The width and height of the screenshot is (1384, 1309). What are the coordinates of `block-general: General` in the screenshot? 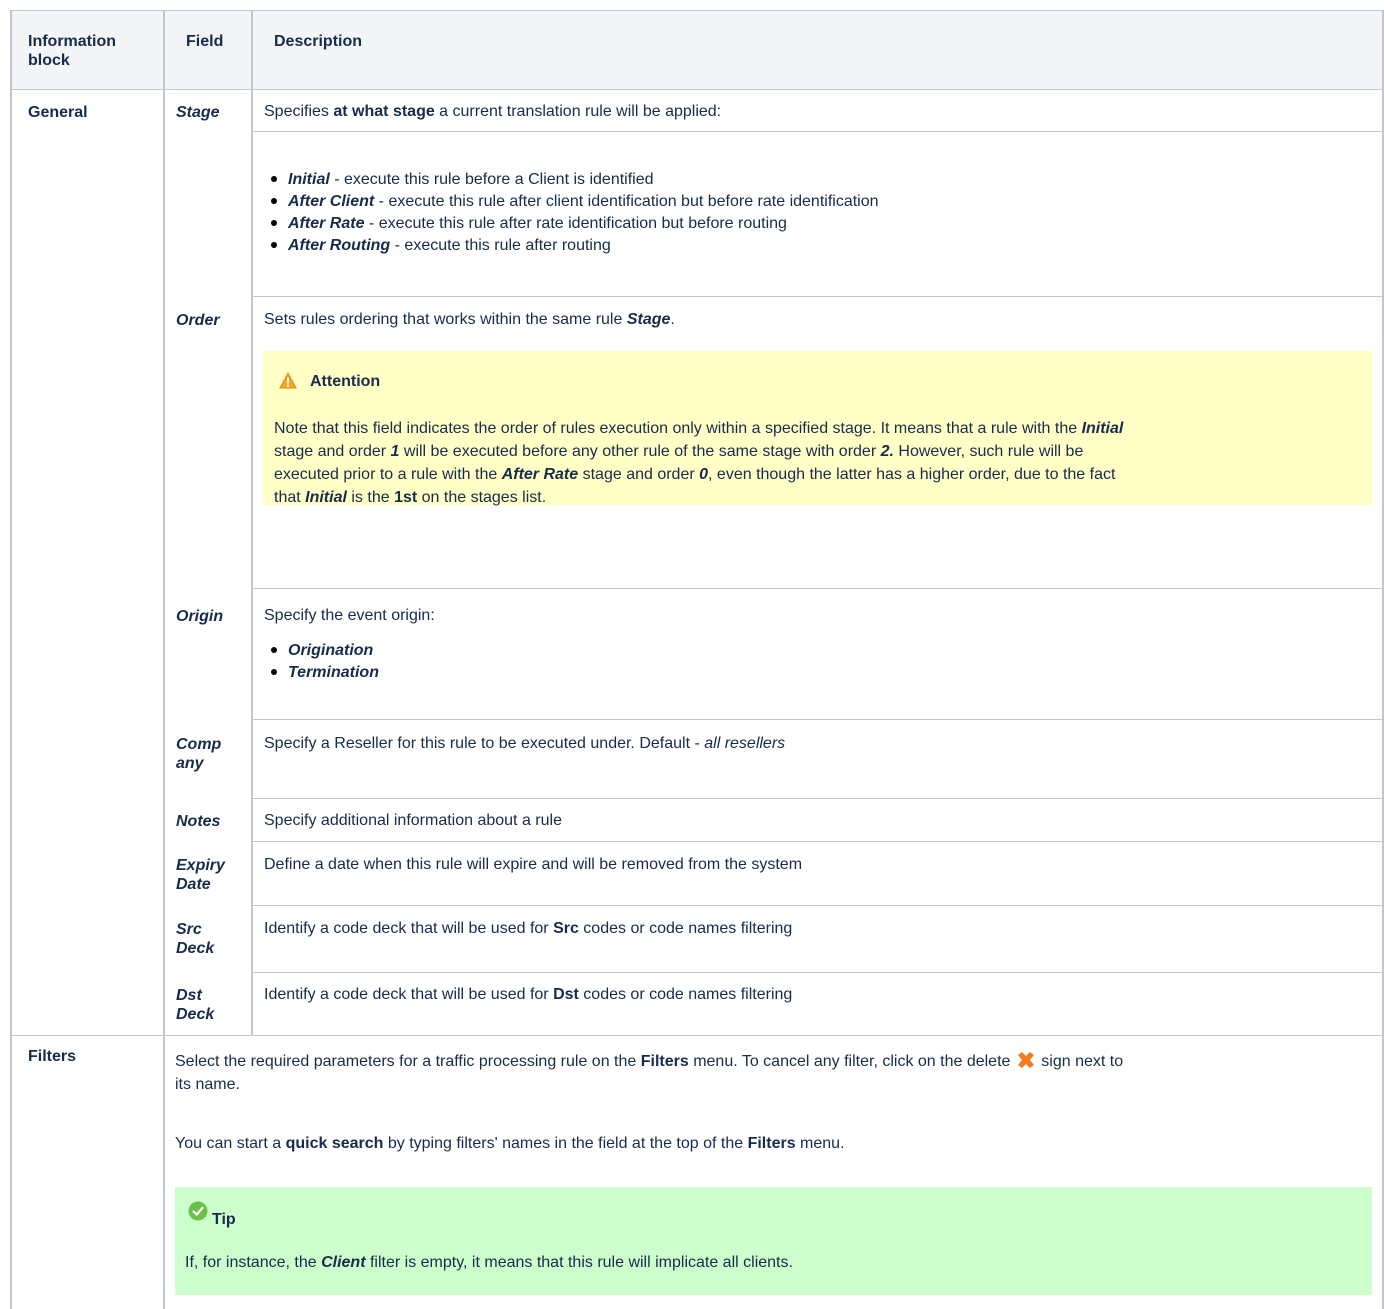 It's located at (58, 112).